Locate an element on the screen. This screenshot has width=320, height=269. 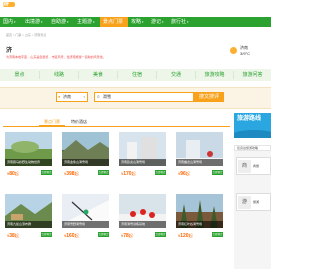
search-icon: ⌕ is located at coordinates (98, 97).